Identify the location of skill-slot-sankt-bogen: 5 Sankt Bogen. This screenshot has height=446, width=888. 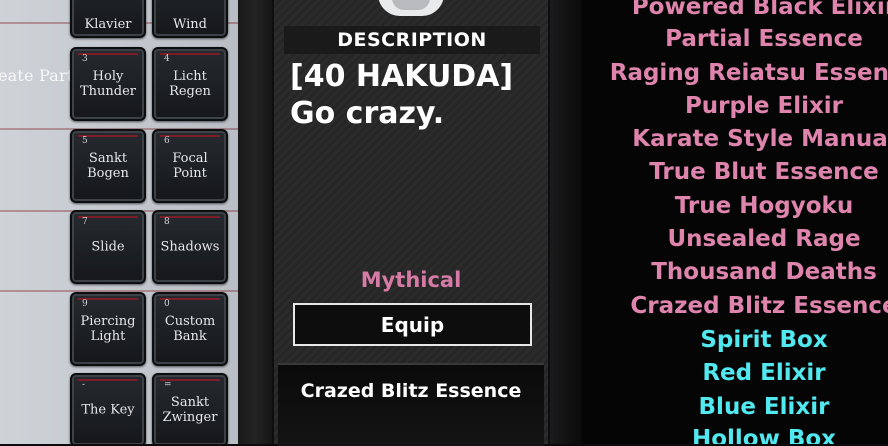
(108, 166).